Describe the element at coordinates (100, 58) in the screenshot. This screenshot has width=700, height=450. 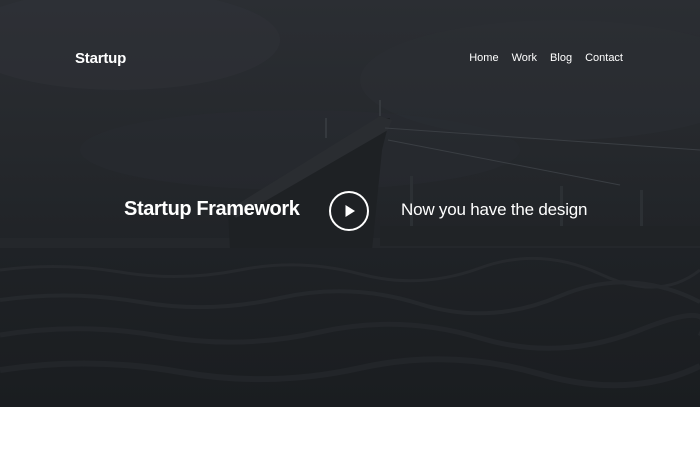
I see `brand-logo: Startup` at that location.